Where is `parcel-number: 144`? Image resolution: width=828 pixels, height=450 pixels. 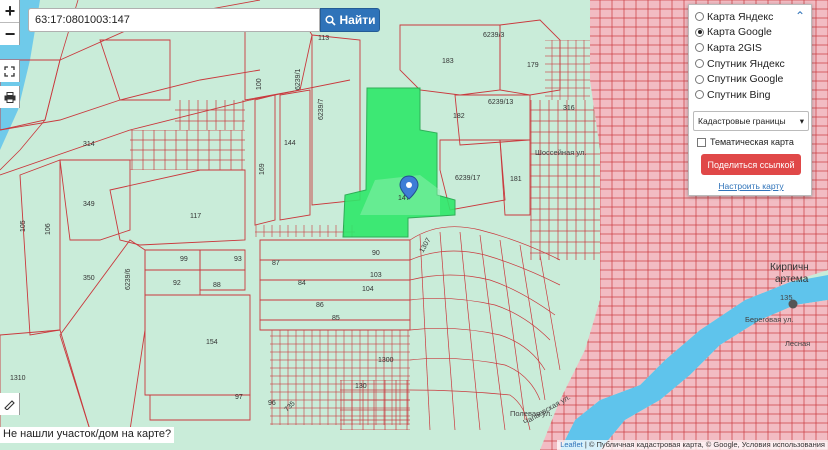 parcel-number: 144 is located at coordinates (290, 143).